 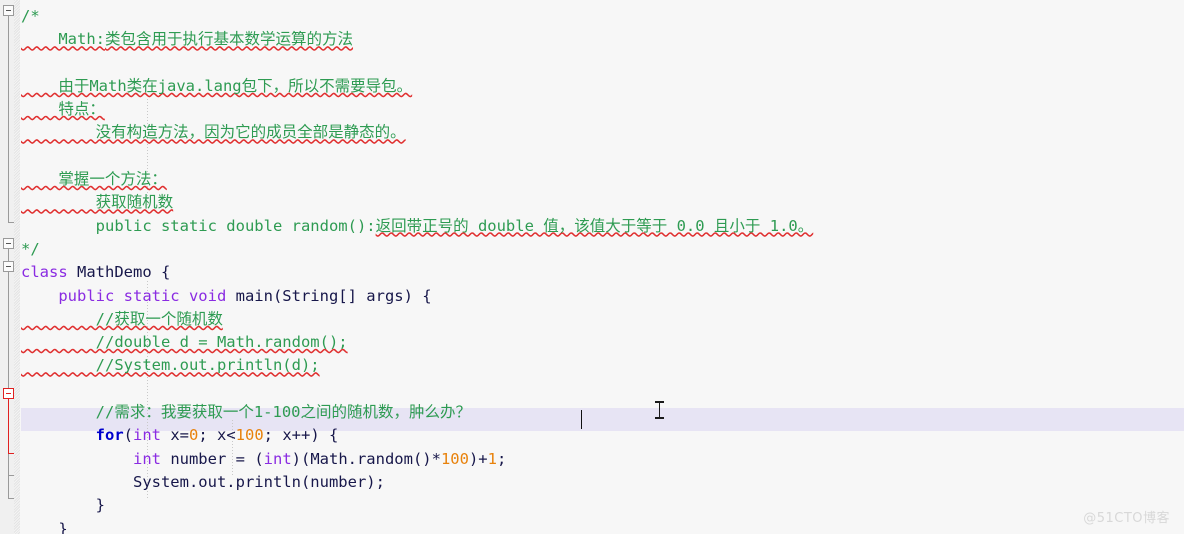 What do you see at coordinates (217, 435) in the screenshot?
I see `loop-condition: ; x<` at bounding box center [217, 435].